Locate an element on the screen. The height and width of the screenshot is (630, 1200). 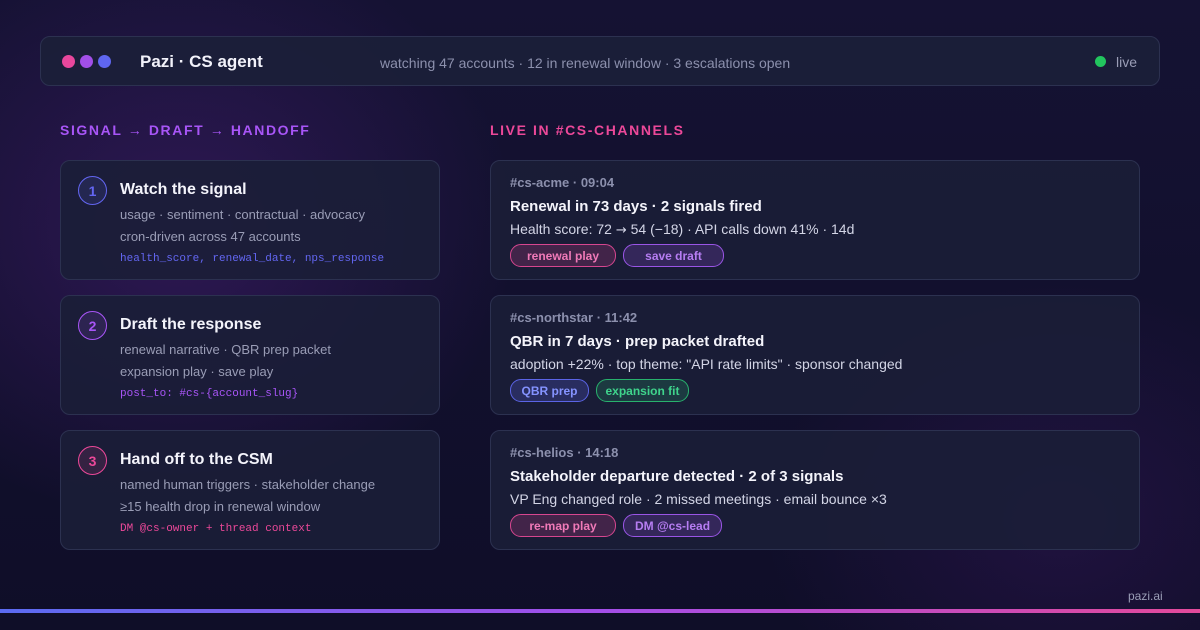
step-description: expansion play · save play is located at coordinates (197, 371).